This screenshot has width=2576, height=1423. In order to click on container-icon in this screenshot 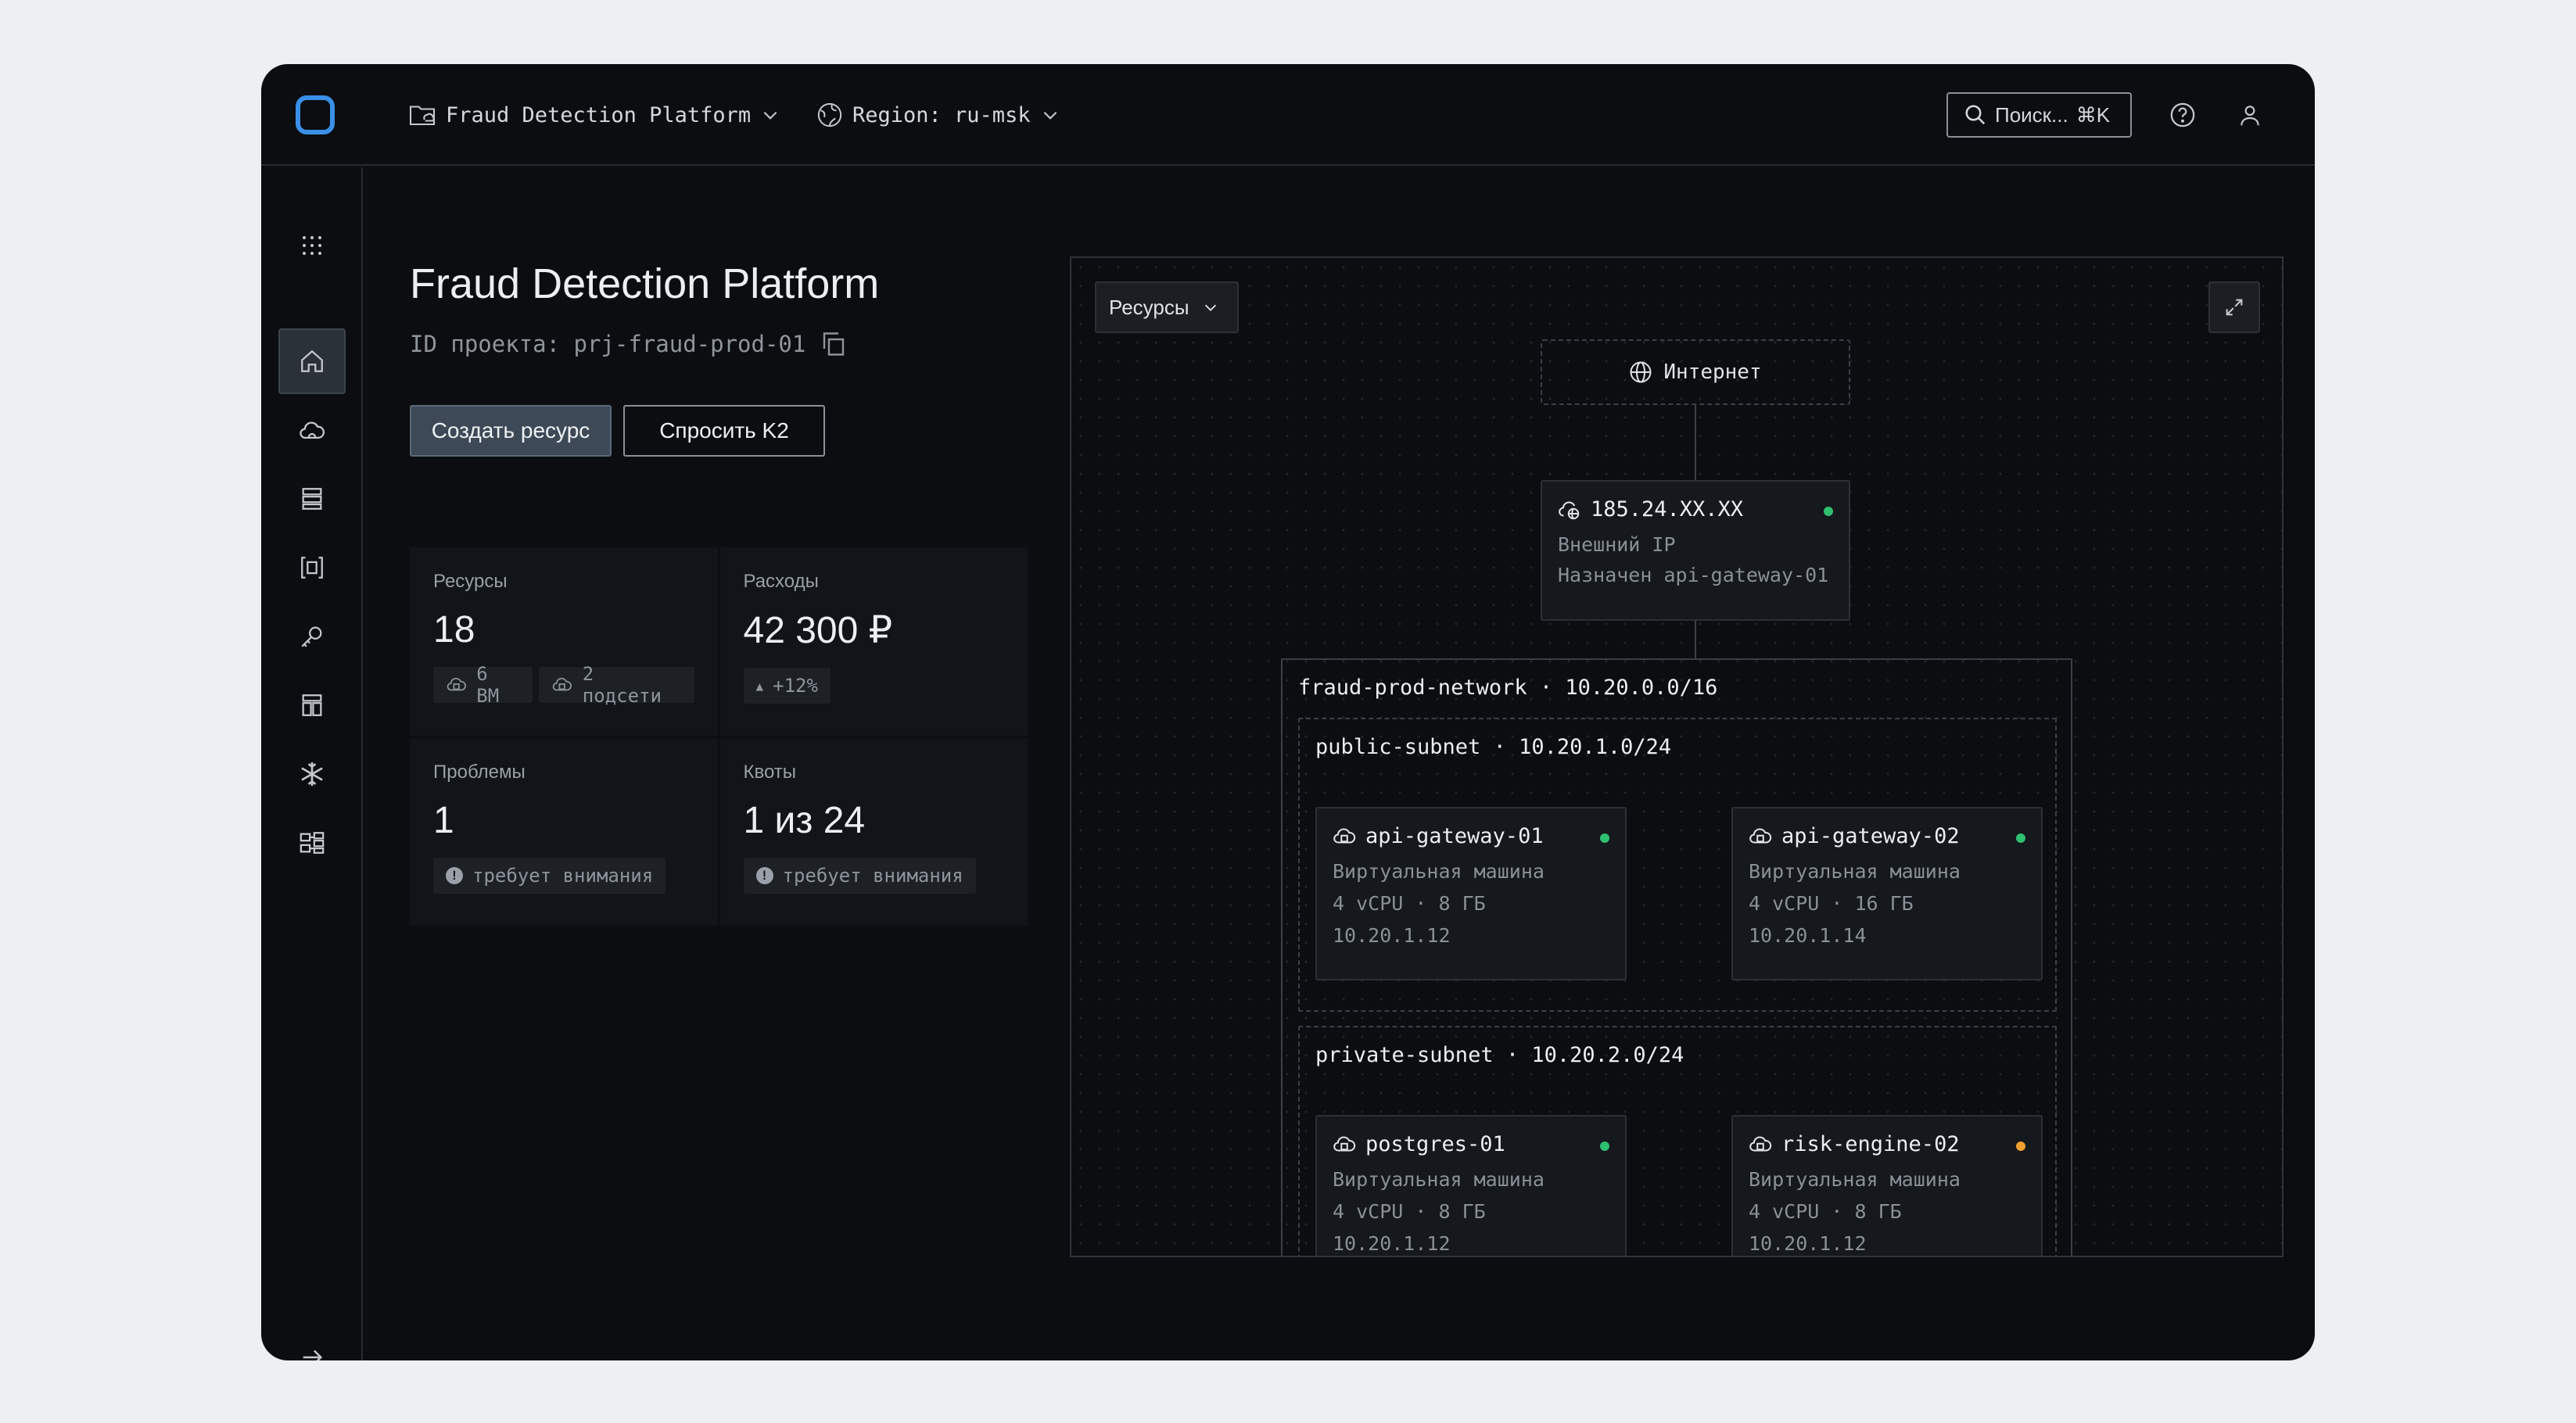, I will do `click(312, 568)`.